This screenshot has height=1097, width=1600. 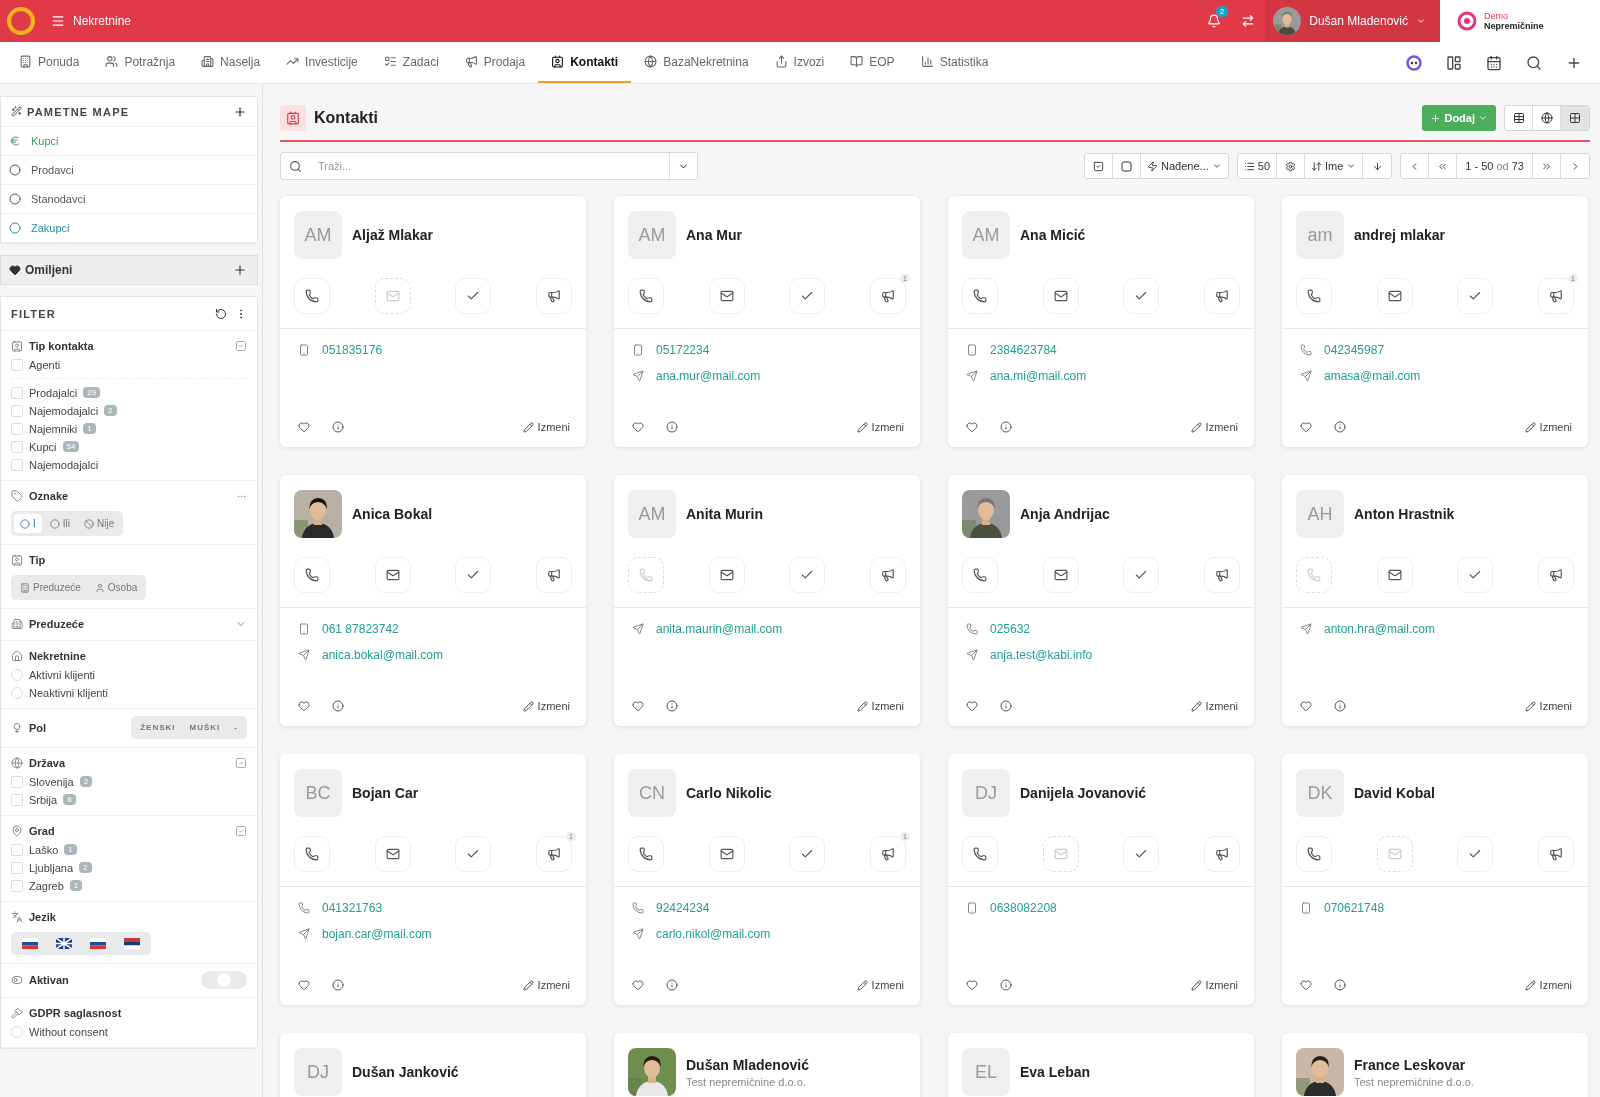 I want to click on segment-button: ŽENSKI, so click(x=158, y=727).